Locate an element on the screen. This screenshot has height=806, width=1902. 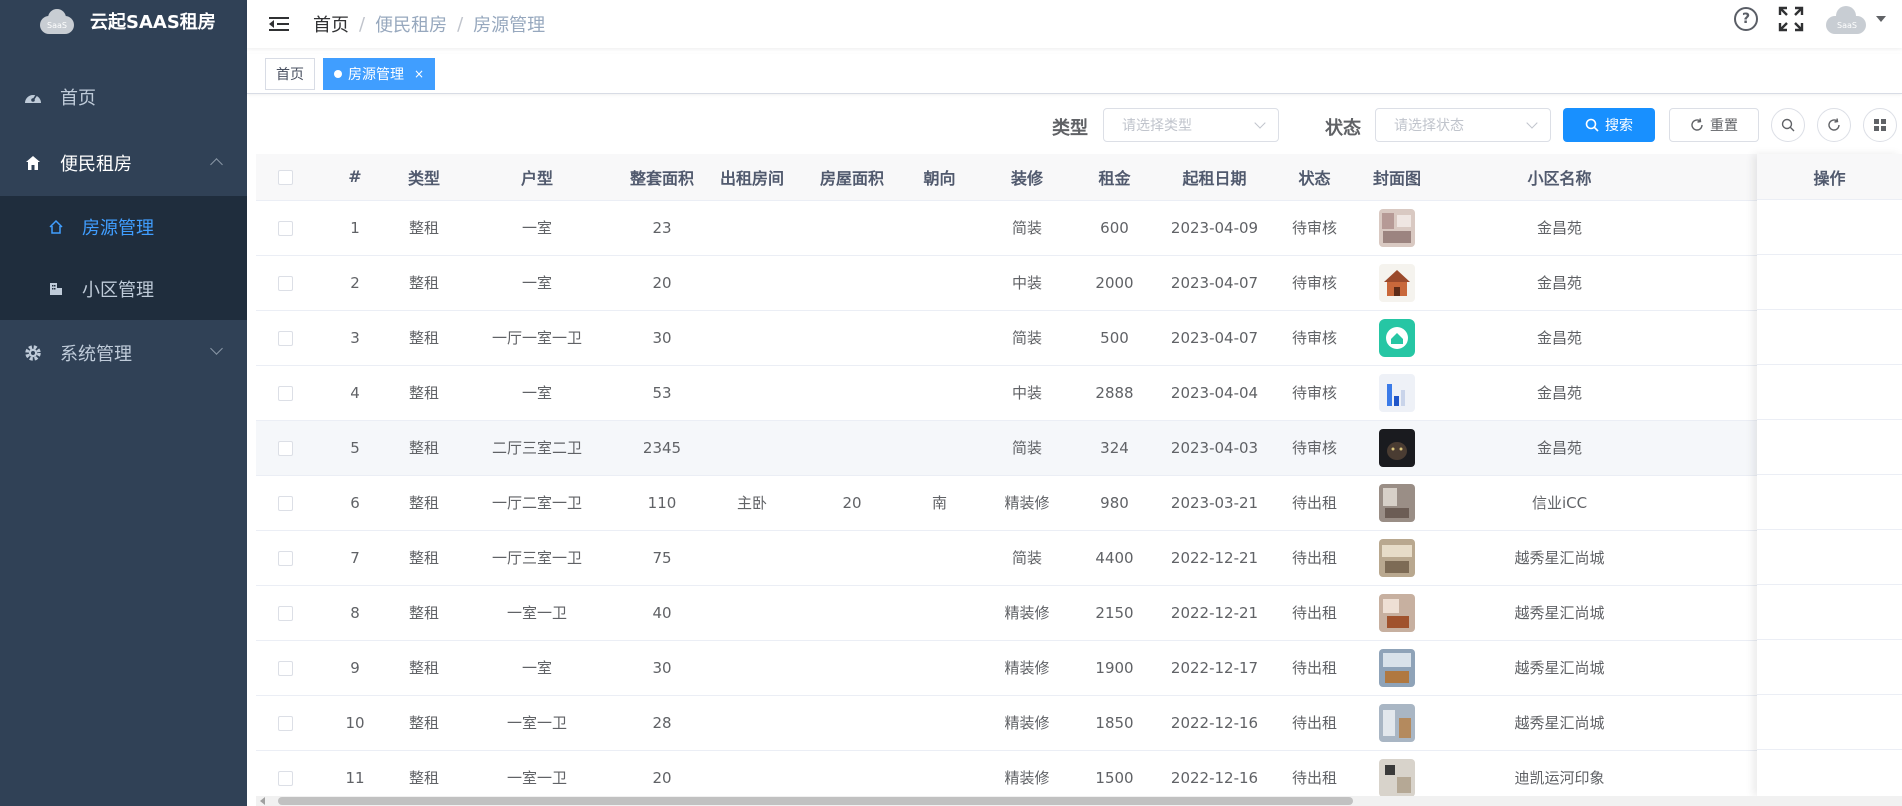
cell-status: 待审核 is located at coordinates (1314, 393).